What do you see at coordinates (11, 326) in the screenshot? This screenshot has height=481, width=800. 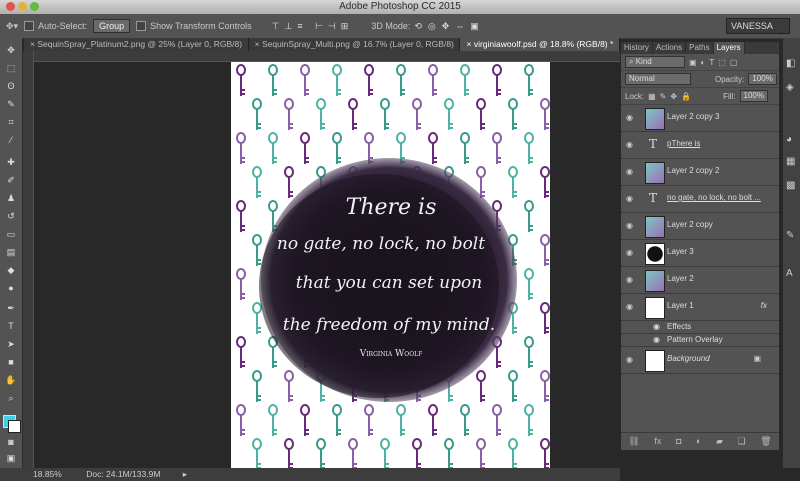 I see `type-tool: T` at bounding box center [11, 326].